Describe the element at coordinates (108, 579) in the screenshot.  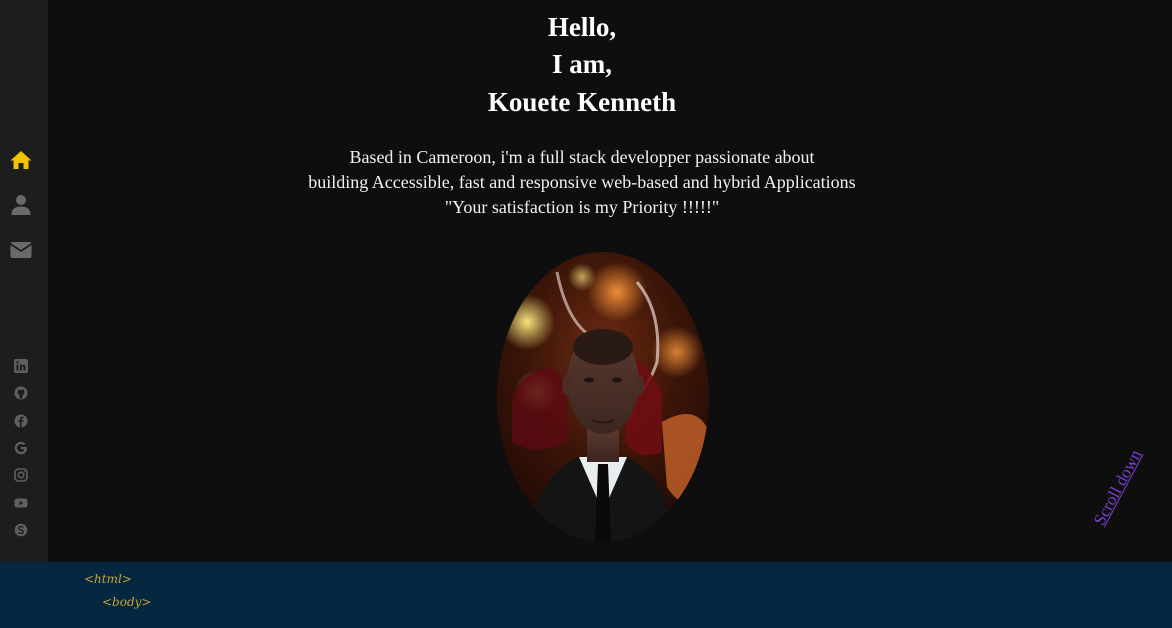
I see `html-tag: <html>` at that location.